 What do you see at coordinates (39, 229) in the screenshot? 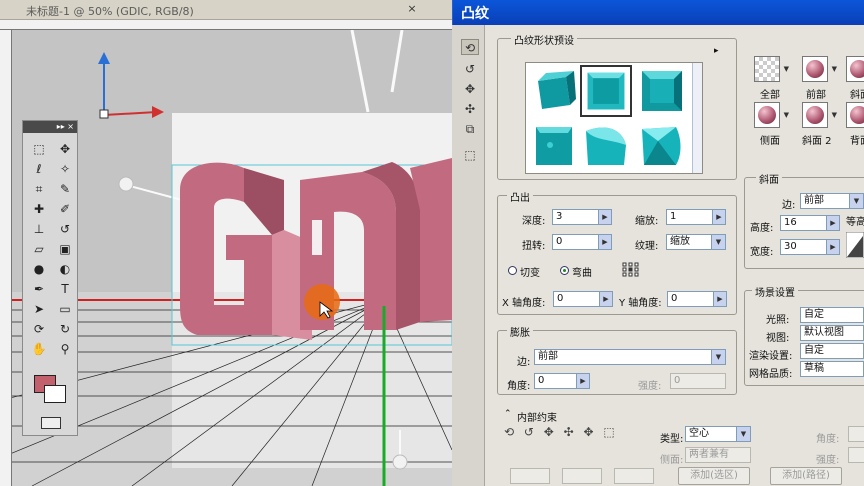
I see `stamp-tool-icon: ⊥` at bounding box center [39, 229].